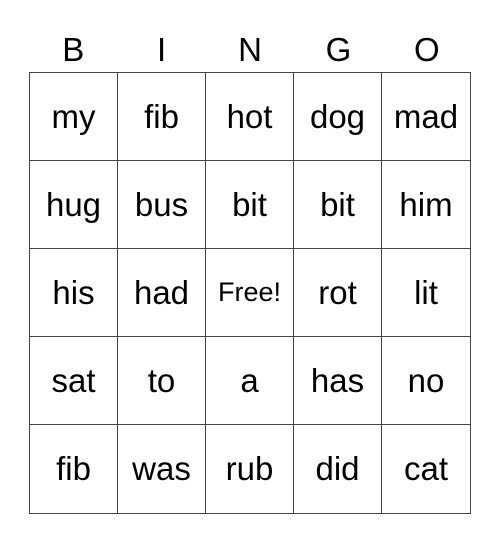 This screenshot has height=544, width=500. What do you see at coordinates (74, 117) in the screenshot?
I see `bingo-cell: my` at bounding box center [74, 117].